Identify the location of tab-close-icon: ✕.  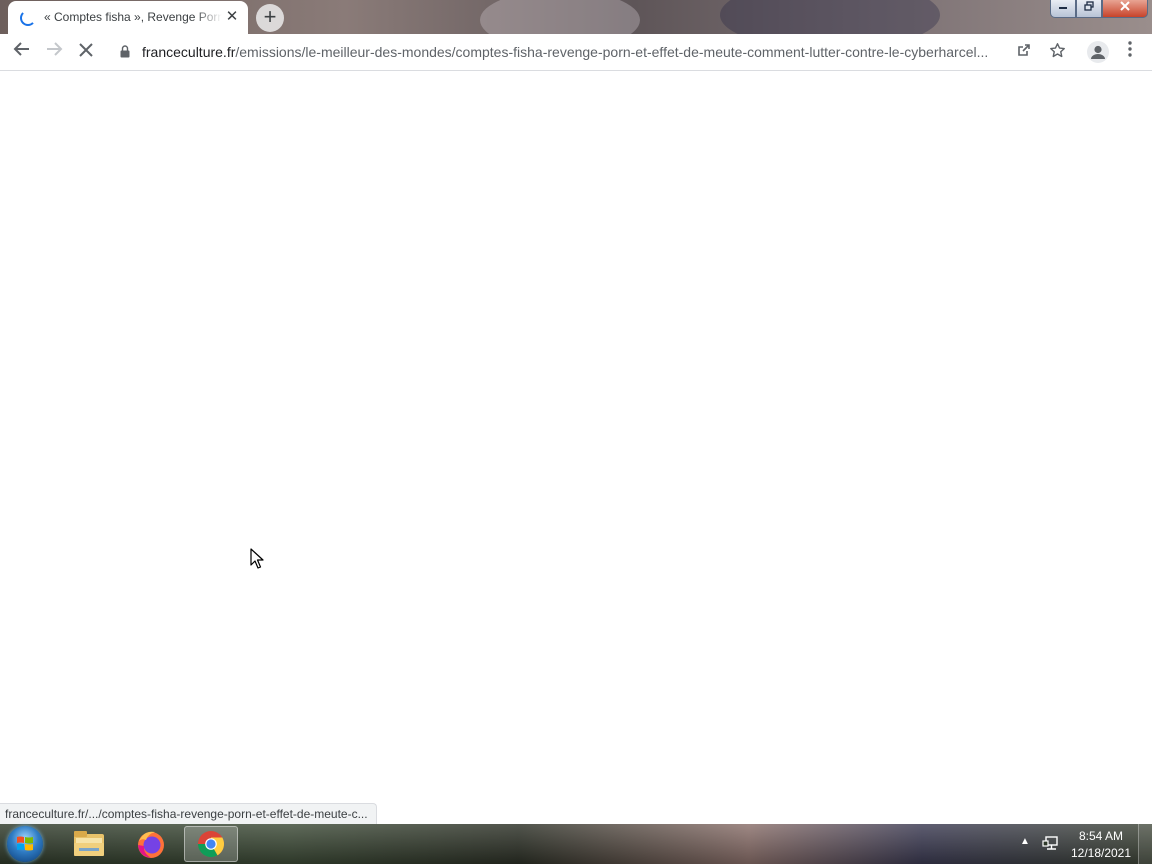
(232, 17).